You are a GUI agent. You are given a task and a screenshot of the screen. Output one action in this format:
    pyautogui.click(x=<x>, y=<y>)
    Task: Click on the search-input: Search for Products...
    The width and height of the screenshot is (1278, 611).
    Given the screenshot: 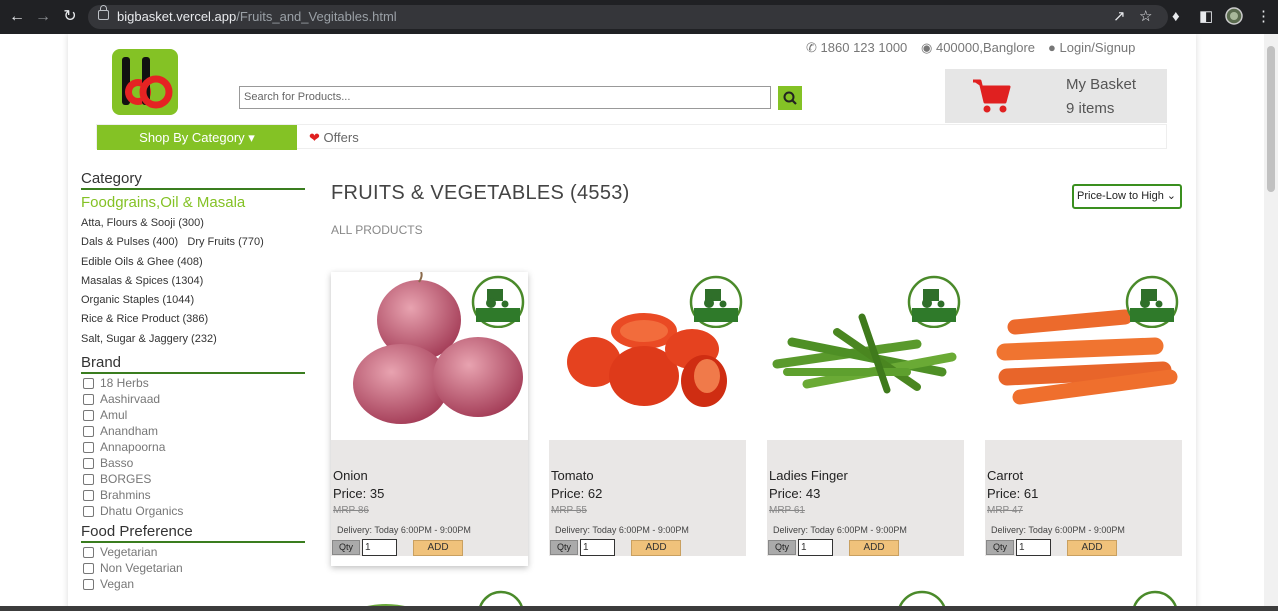 What is the action you would take?
    pyautogui.click(x=505, y=97)
    